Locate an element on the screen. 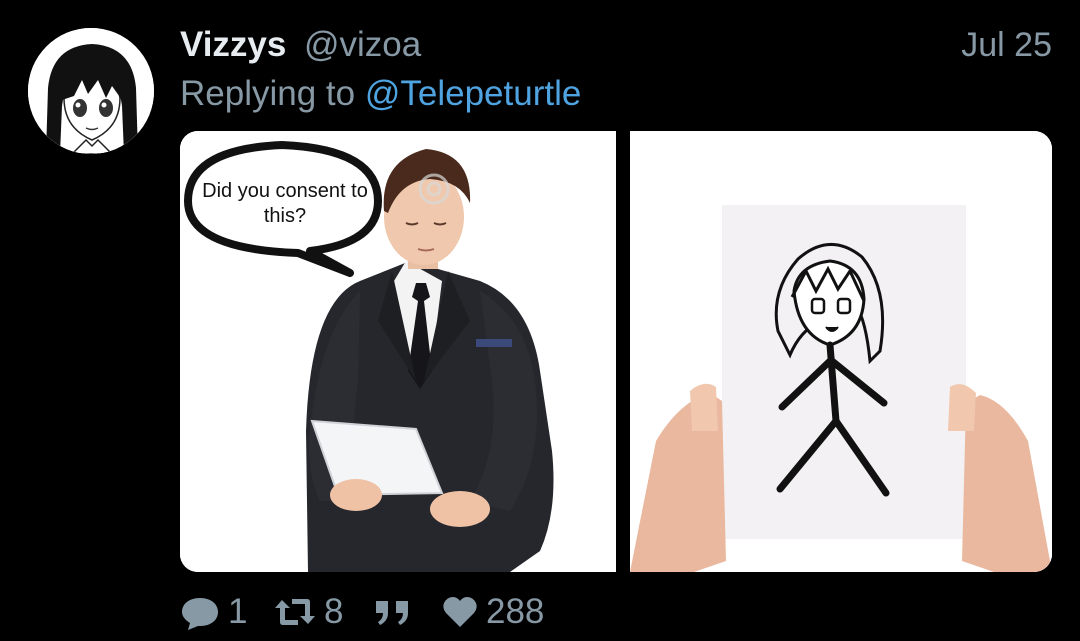  retweet-icon is located at coordinates (295, 612).